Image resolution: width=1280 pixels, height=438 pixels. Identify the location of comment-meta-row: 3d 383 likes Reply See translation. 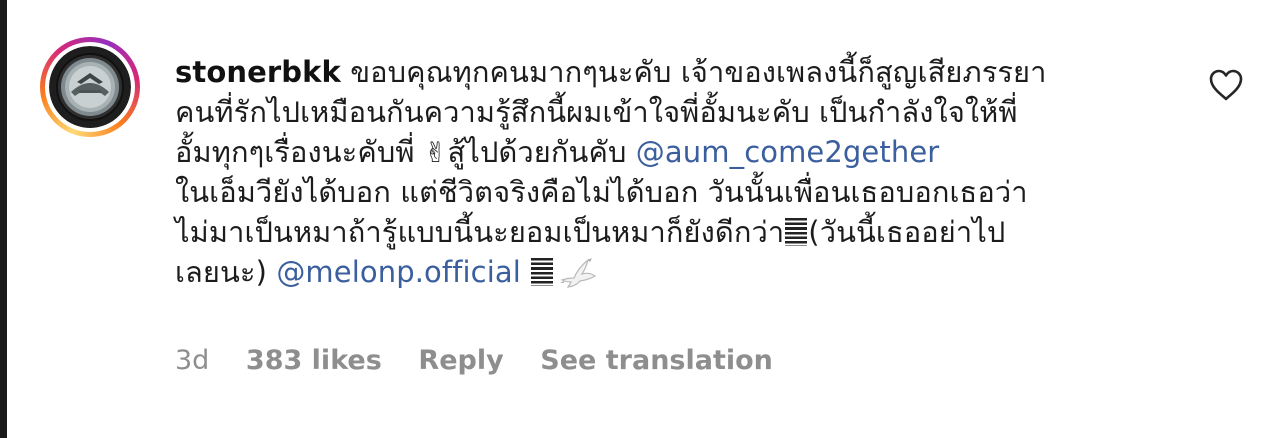
(488, 361).